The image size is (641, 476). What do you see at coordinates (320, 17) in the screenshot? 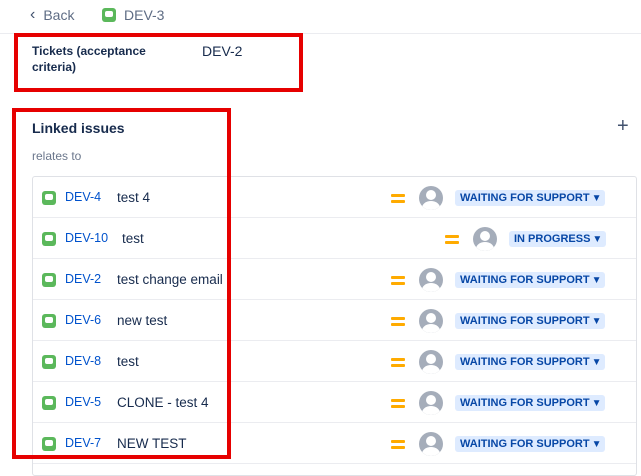
I see `top-bar: ‹ Back DEV-3` at bounding box center [320, 17].